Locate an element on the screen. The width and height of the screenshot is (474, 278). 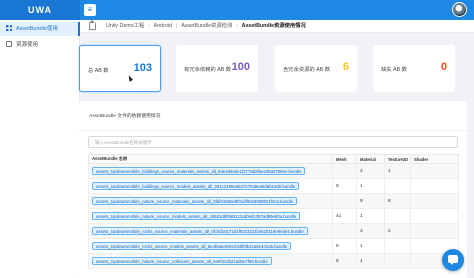
column-header: Mesh is located at coordinates (344, 159).